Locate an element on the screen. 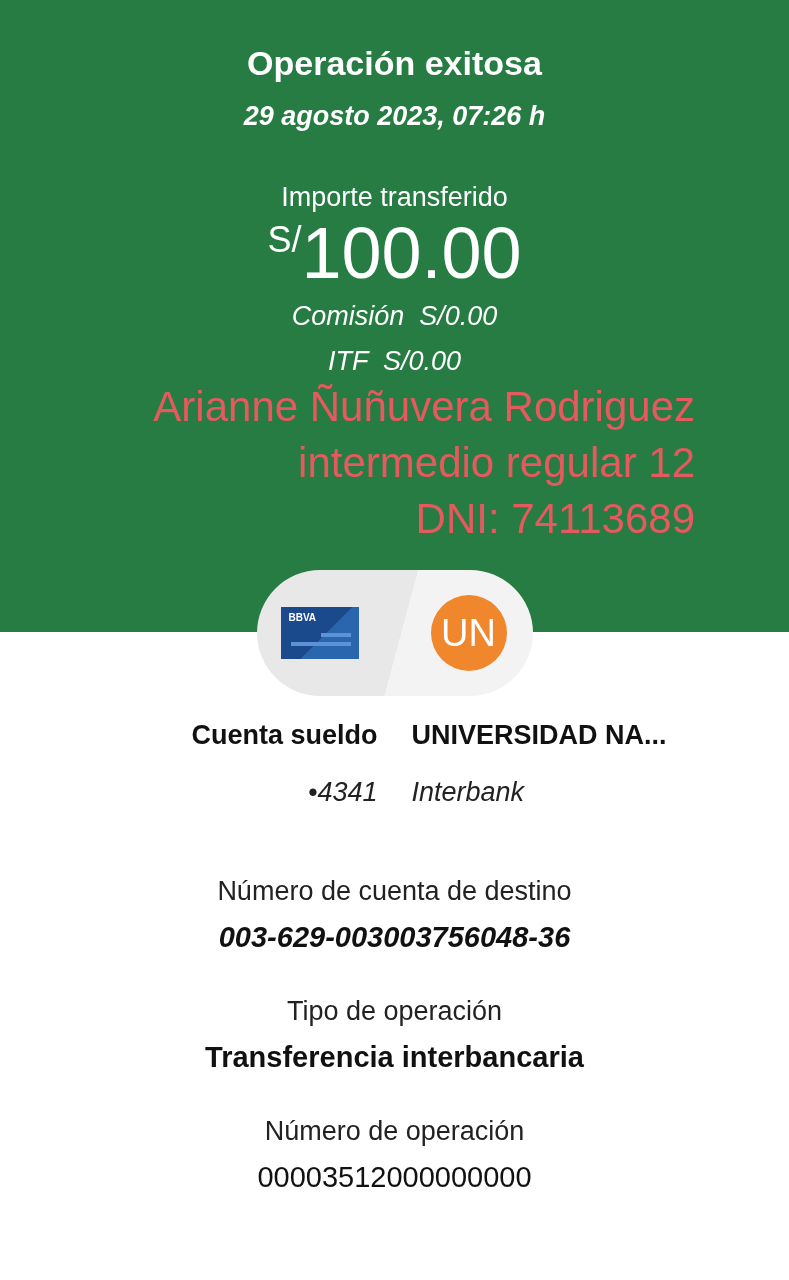 This screenshot has height=1280, width=789. operation-date: 29 agosto 2023, 07:26 h is located at coordinates (394, 116).